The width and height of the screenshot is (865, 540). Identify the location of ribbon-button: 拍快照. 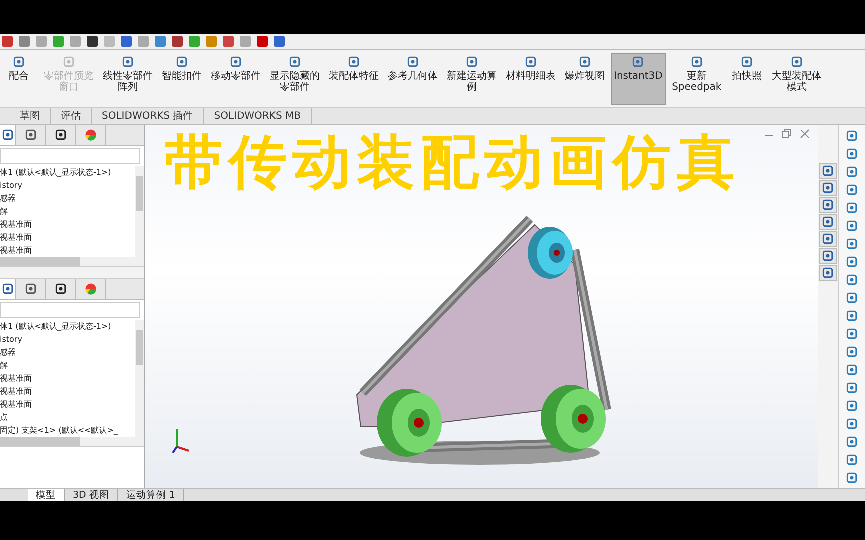
(747, 79).